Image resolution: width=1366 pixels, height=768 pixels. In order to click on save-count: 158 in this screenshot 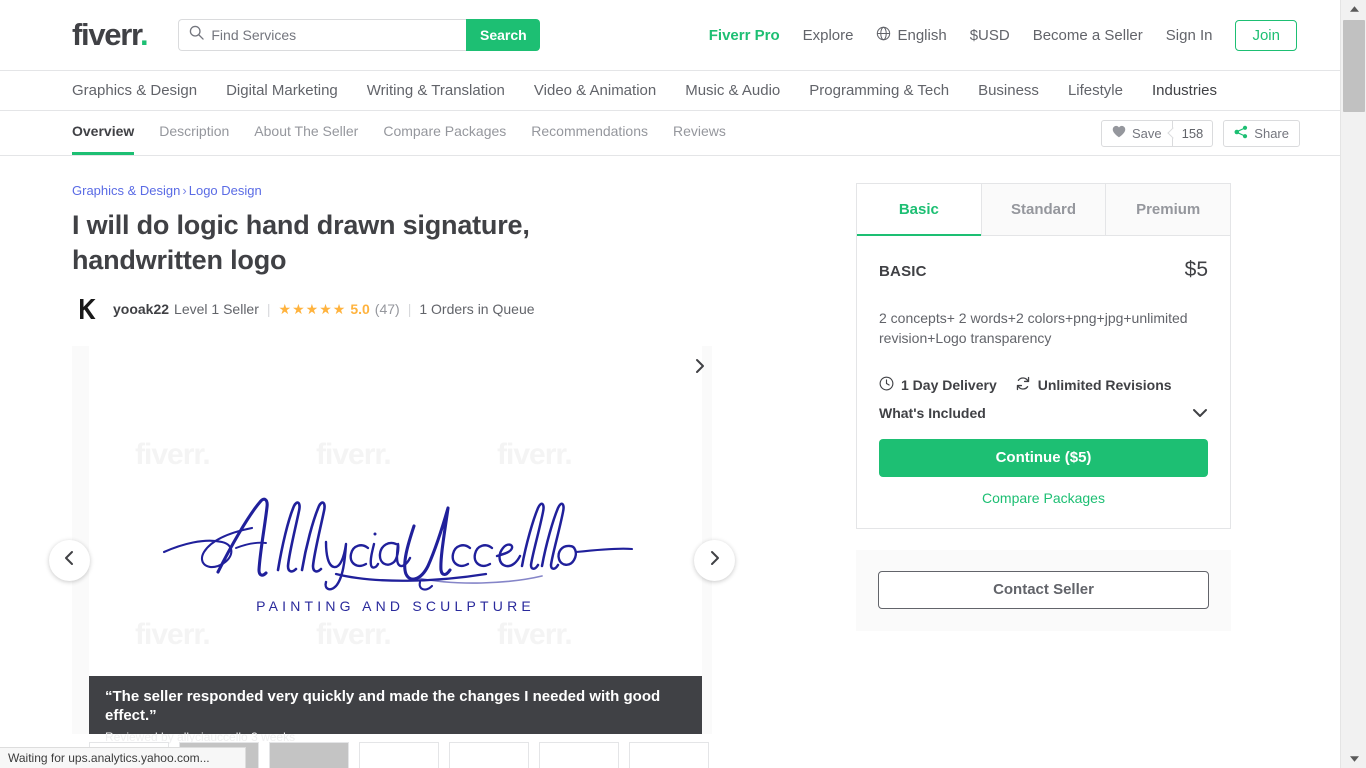, I will do `click(1193, 133)`.